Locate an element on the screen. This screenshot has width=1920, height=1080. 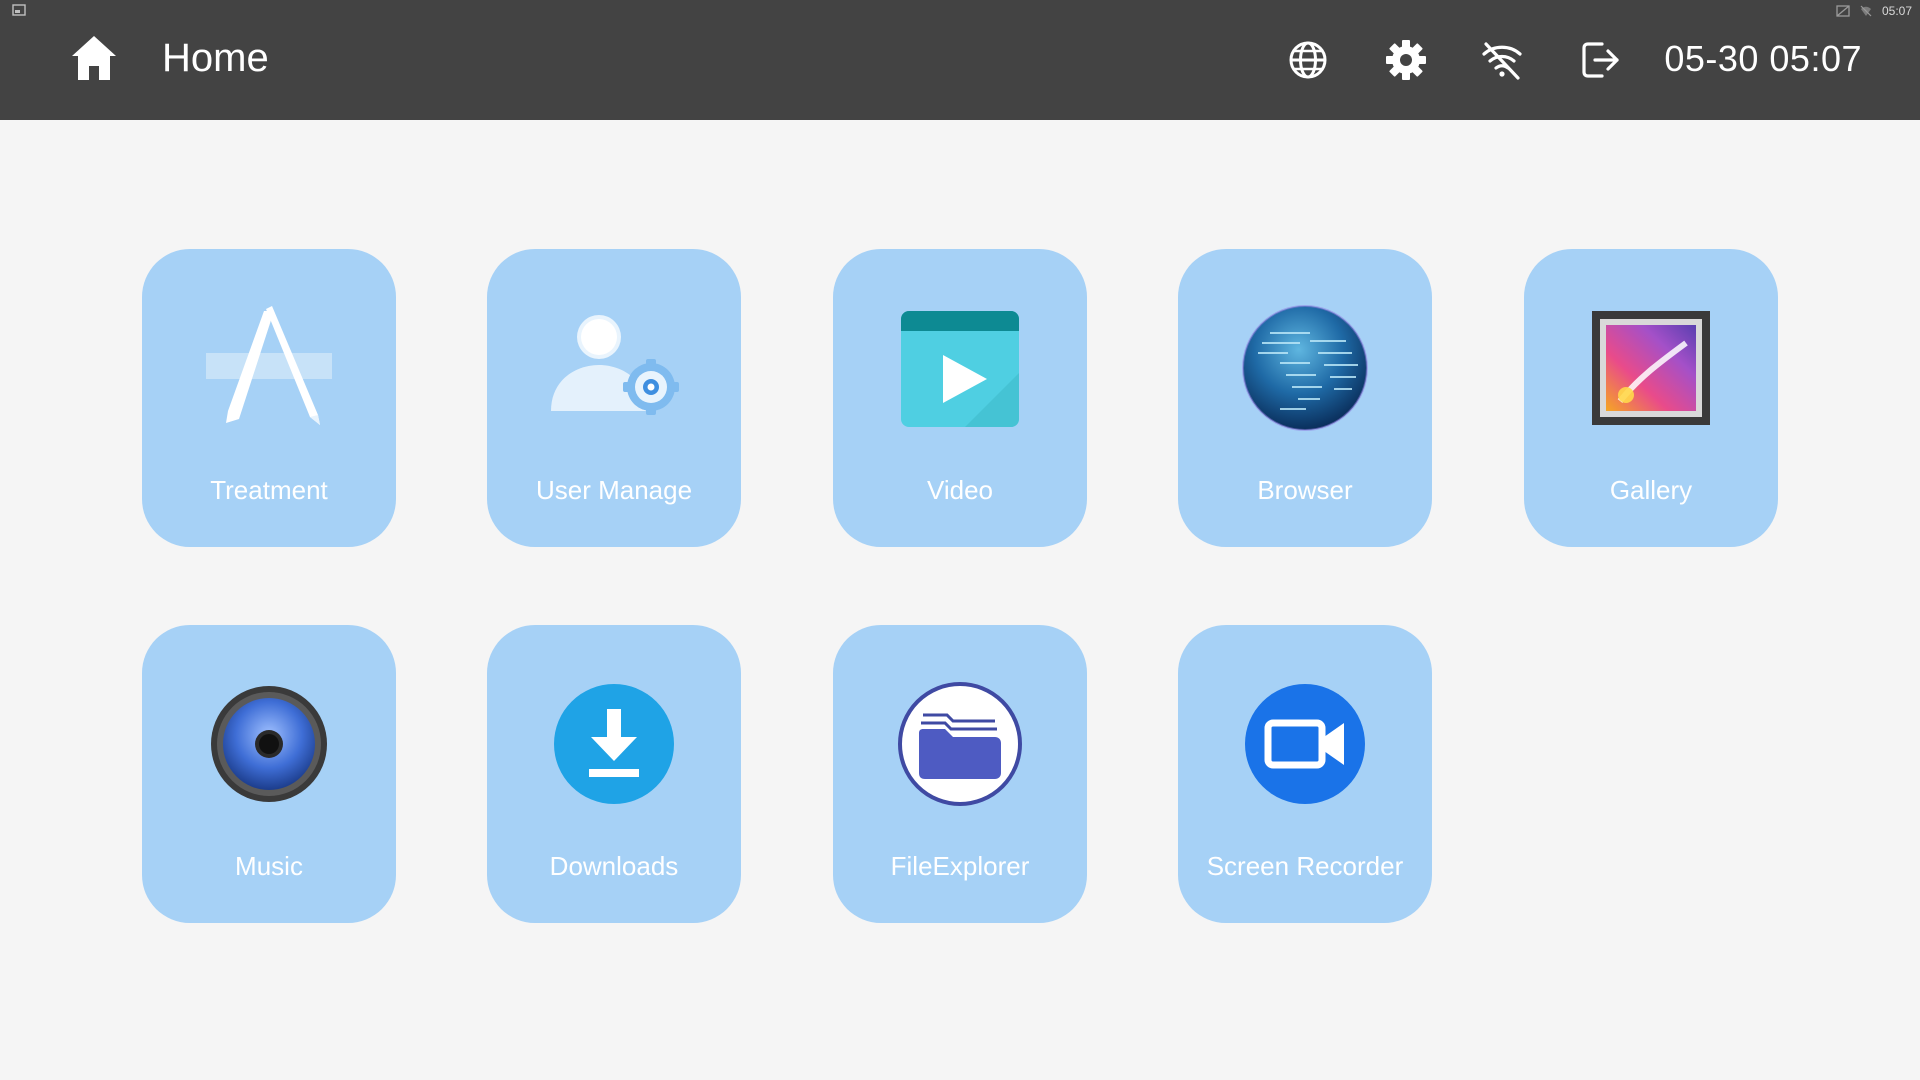
app-label: Downloads is located at coordinates (614, 866).